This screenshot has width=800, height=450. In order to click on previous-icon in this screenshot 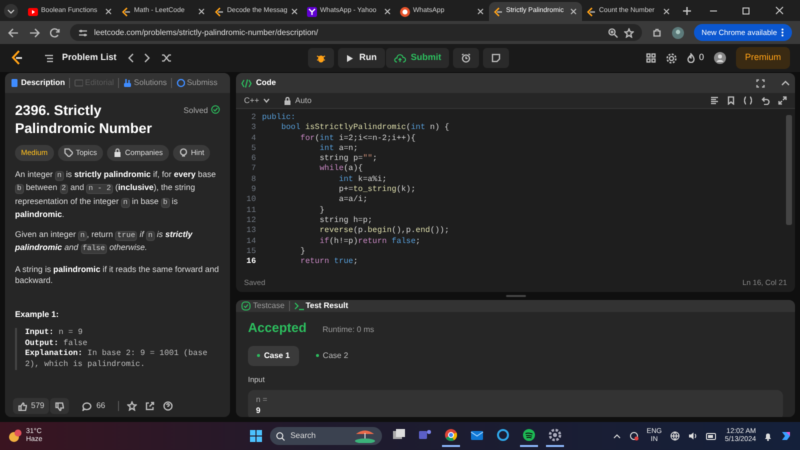, I will do `click(130, 58)`.